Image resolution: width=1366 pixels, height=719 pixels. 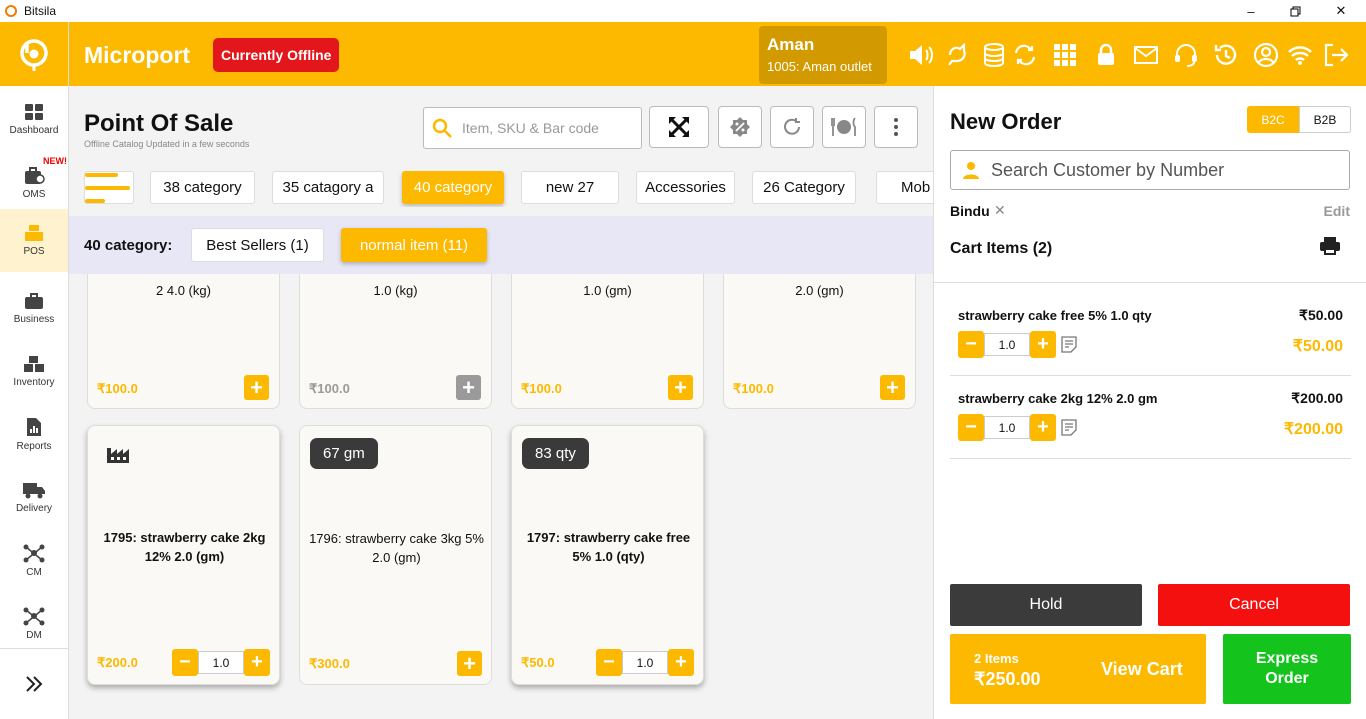 What do you see at coordinates (1106, 55) in the screenshot?
I see `lock-icon` at bounding box center [1106, 55].